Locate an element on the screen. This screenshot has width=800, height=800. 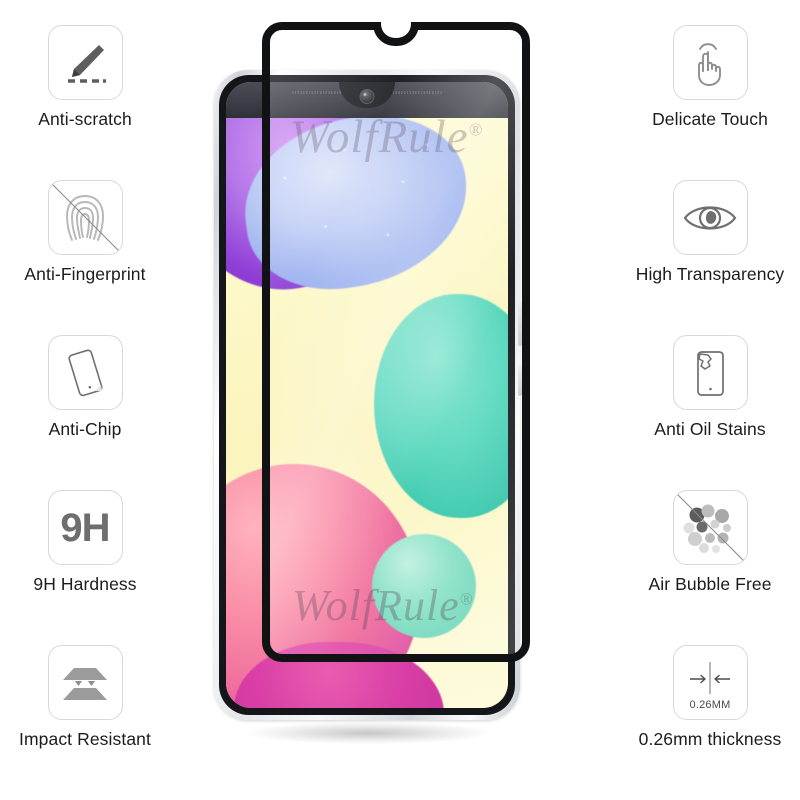
feature-anti-chip: Anti-Chip is located at coordinates (85, 387).